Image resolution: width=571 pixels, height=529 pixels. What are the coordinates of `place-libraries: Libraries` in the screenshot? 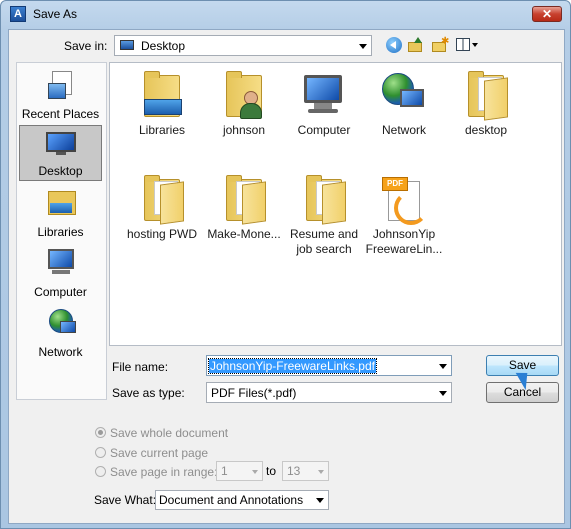 It's located at (60, 213).